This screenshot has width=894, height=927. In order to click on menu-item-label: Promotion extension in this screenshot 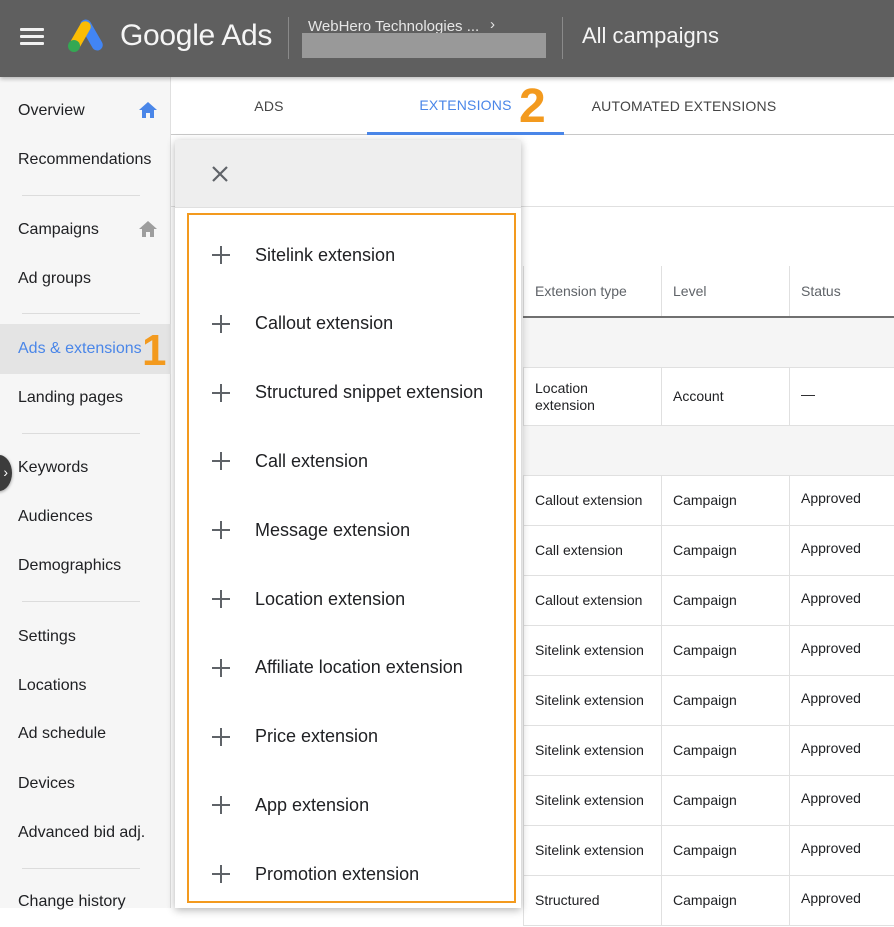, I will do `click(337, 873)`.